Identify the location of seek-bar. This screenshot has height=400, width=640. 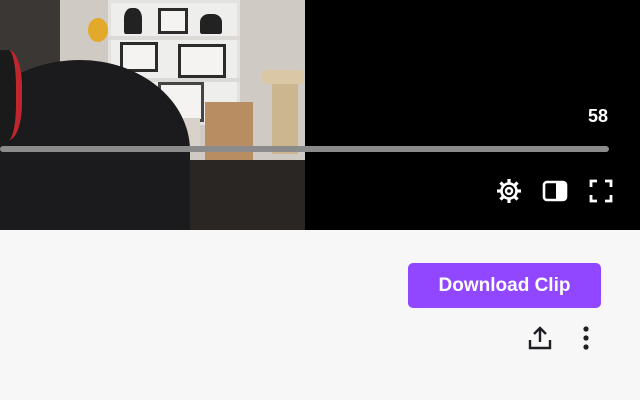
(304, 149).